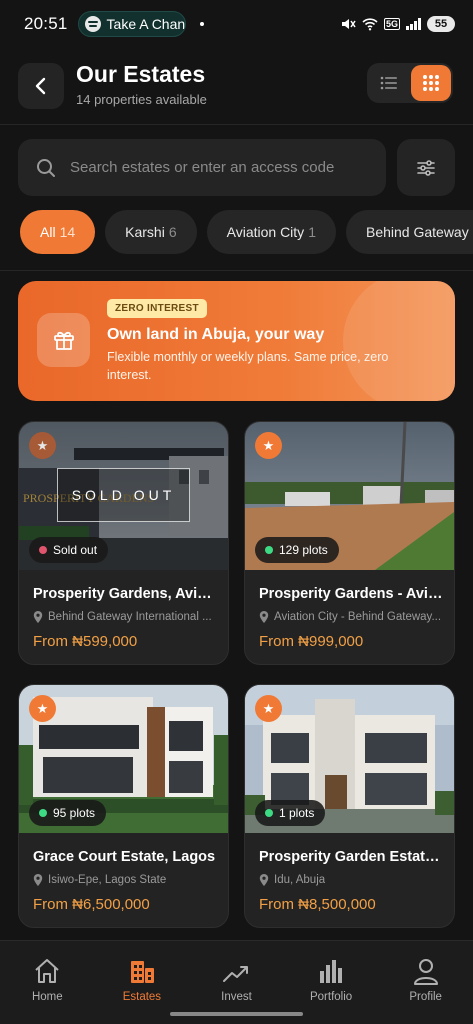  I want to click on availability-text: 1 plots, so click(297, 813).